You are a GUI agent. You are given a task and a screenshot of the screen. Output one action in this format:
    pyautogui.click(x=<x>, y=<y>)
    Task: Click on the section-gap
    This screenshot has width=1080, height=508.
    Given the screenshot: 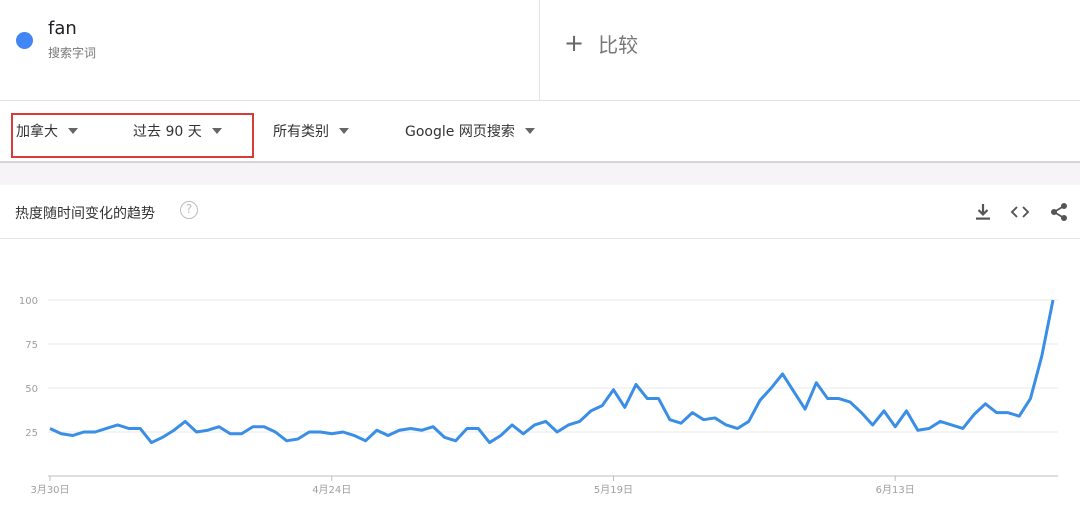 What is the action you would take?
    pyautogui.click(x=540, y=174)
    